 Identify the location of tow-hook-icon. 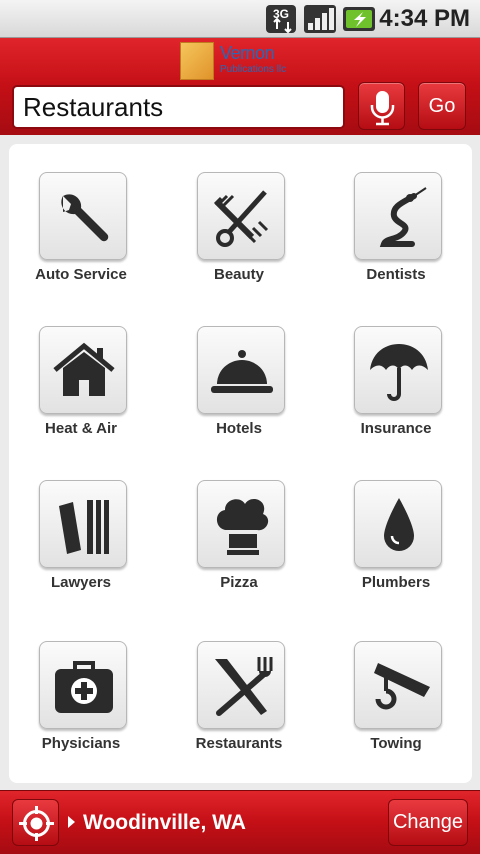
(402, 686).